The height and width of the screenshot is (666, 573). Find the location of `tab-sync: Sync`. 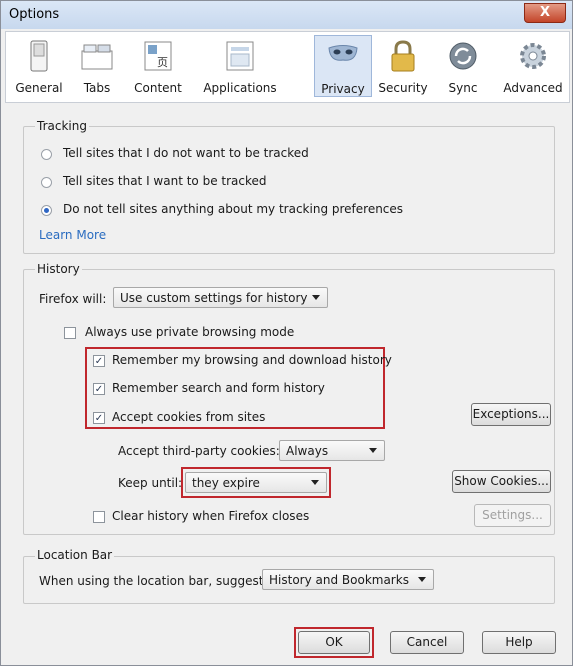

tab-sync: Sync is located at coordinates (463, 66).